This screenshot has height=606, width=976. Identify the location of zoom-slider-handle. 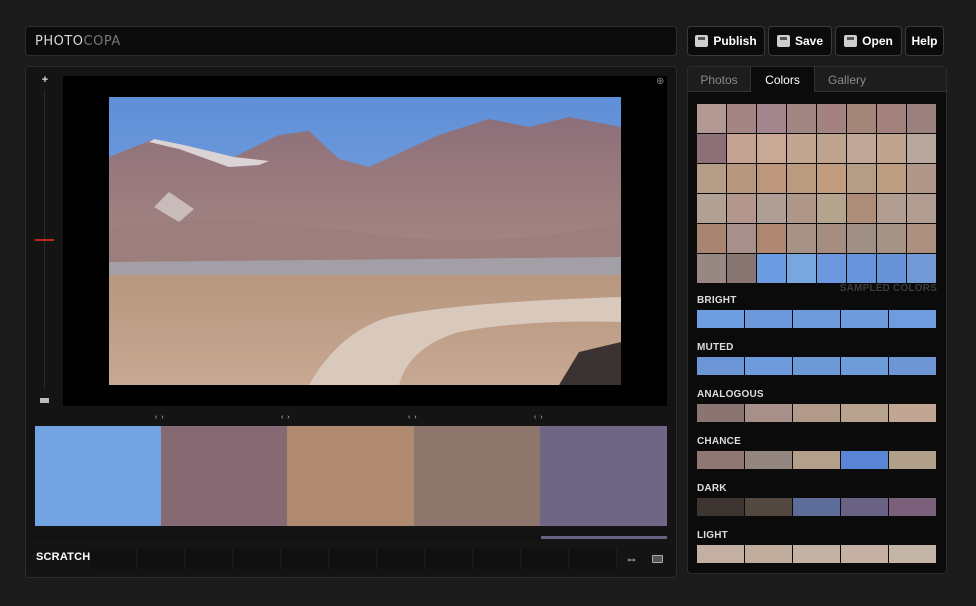
(44, 240).